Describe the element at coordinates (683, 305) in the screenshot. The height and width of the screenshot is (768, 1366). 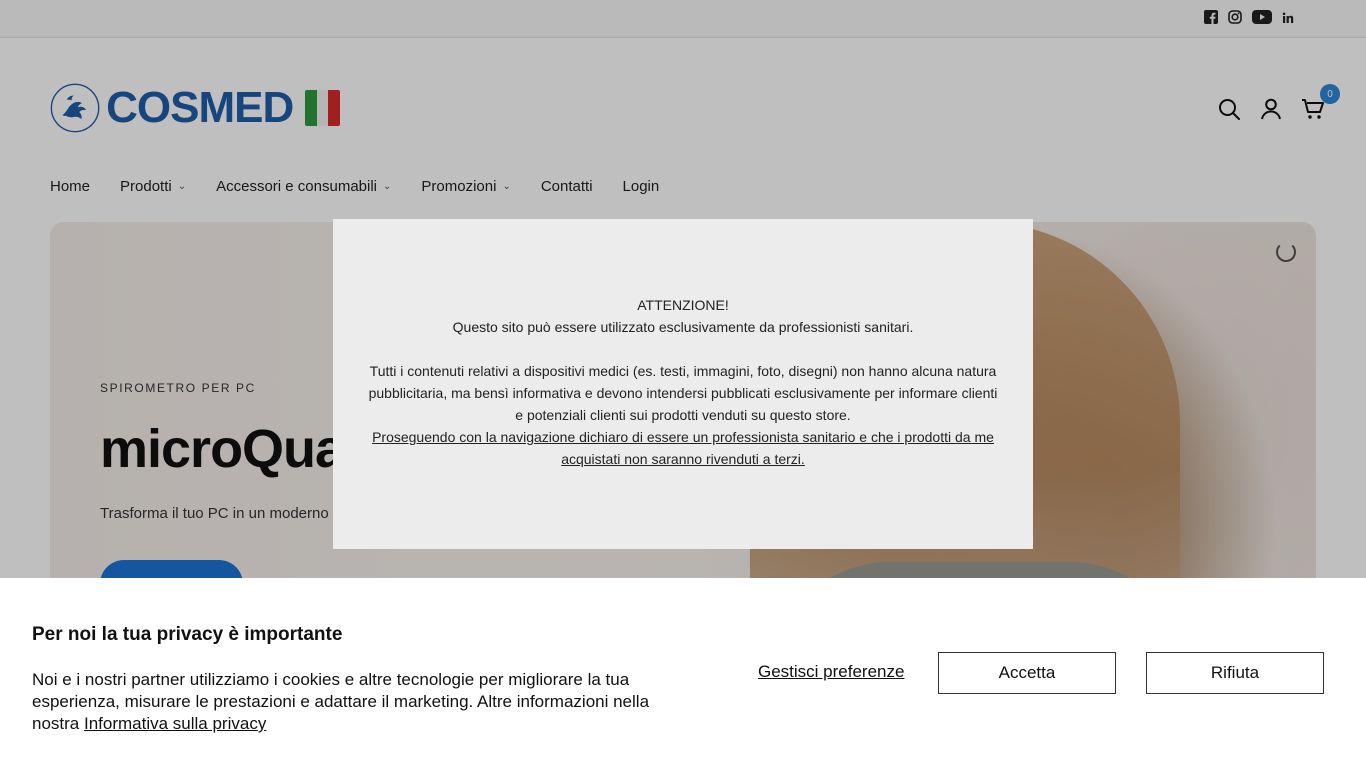
I see `modal-heading: ATTENZIONE!` at that location.